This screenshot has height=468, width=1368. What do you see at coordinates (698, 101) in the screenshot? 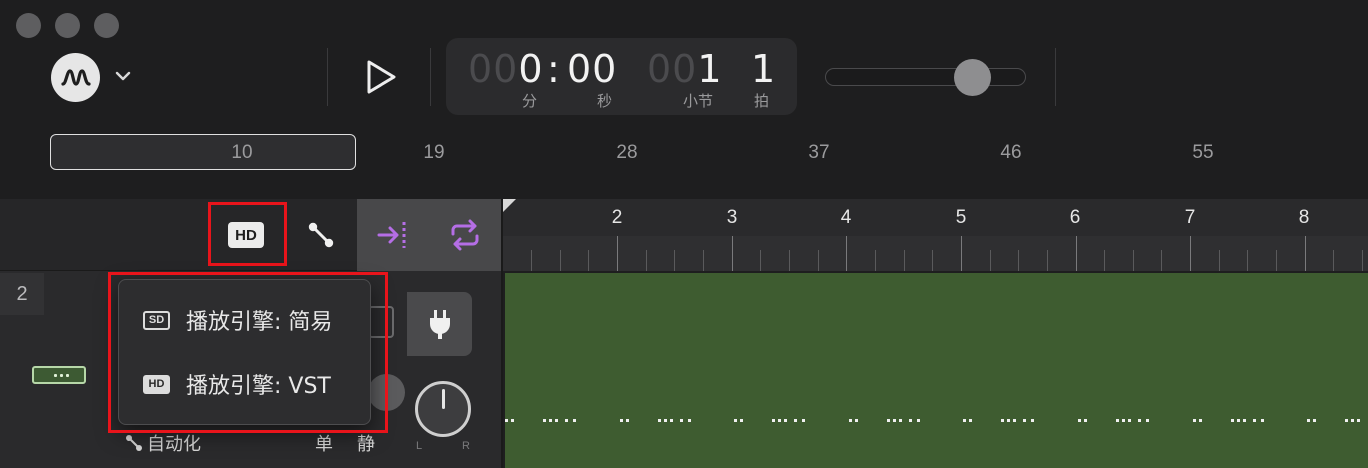
I see `bar-label: 小节` at bounding box center [698, 101].